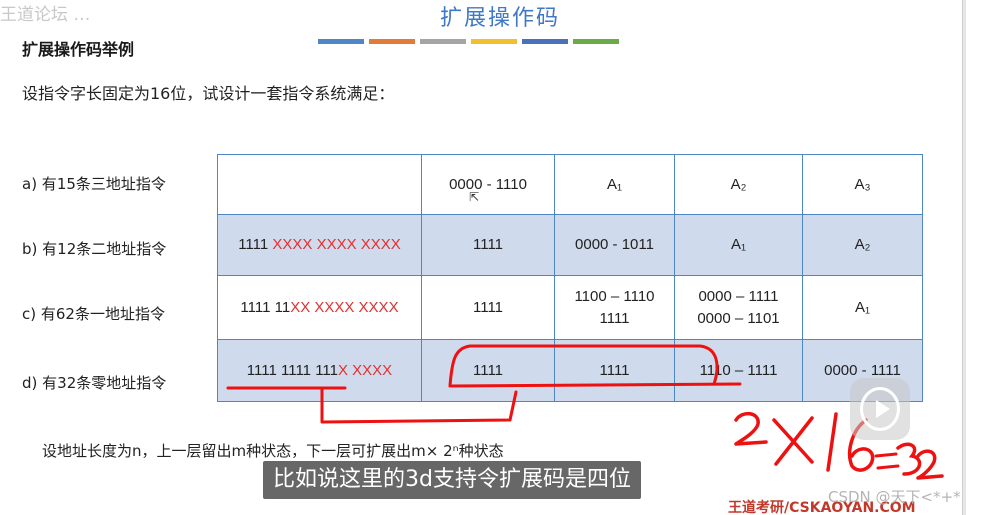 This screenshot has width=1000, height=515. What do you see at coordinates (909, 459) in the screenshot?
I see `three-glyph` at bounding box center [909, 459].